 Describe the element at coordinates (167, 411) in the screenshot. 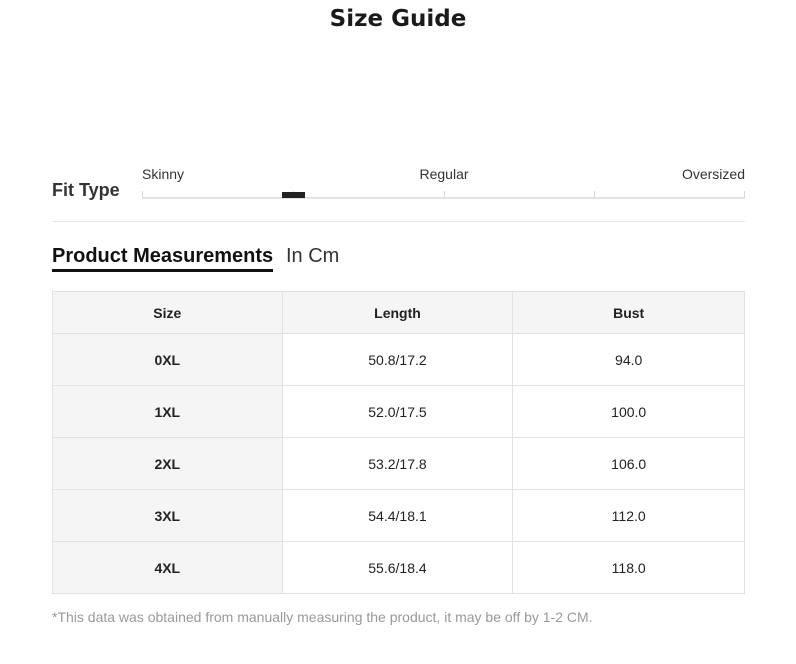

I see `size-cell: 1XL` at that location.